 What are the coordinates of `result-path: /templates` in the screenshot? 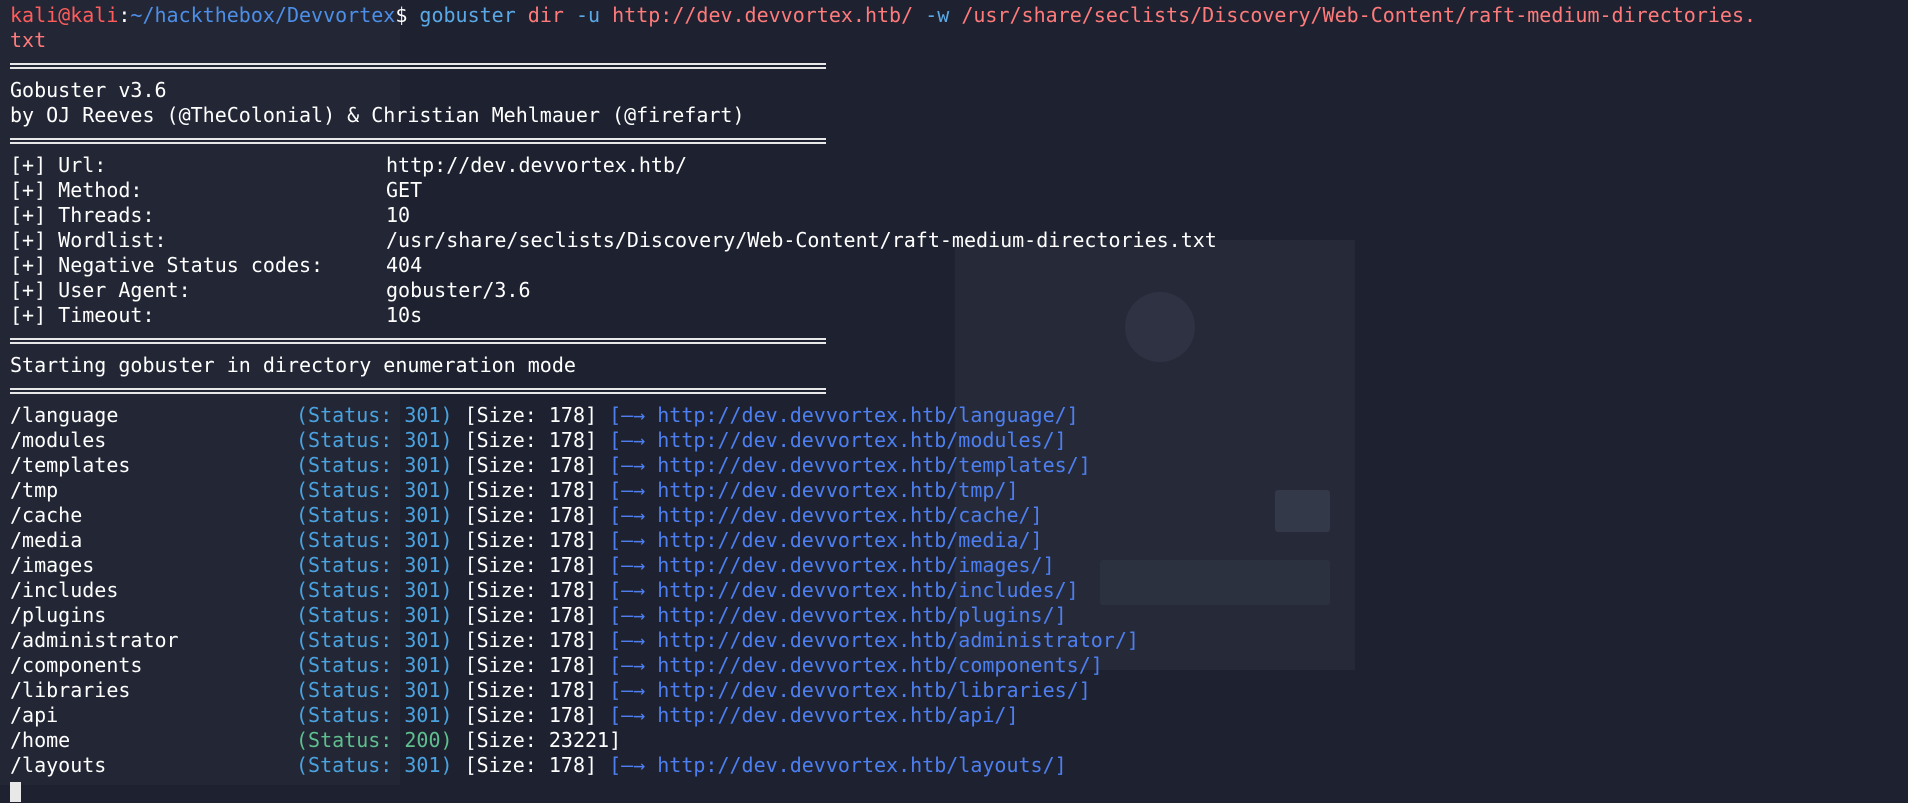 It's located at (70, 465).